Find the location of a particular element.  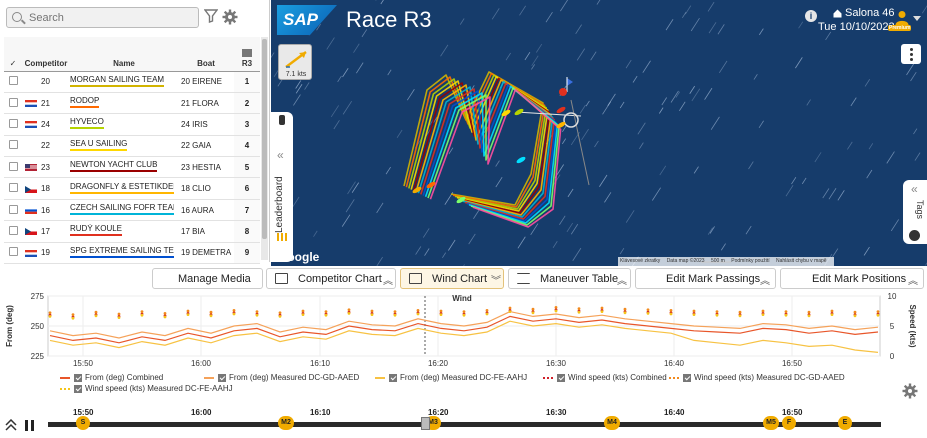

pause-button is located at coordinates (29, 425).